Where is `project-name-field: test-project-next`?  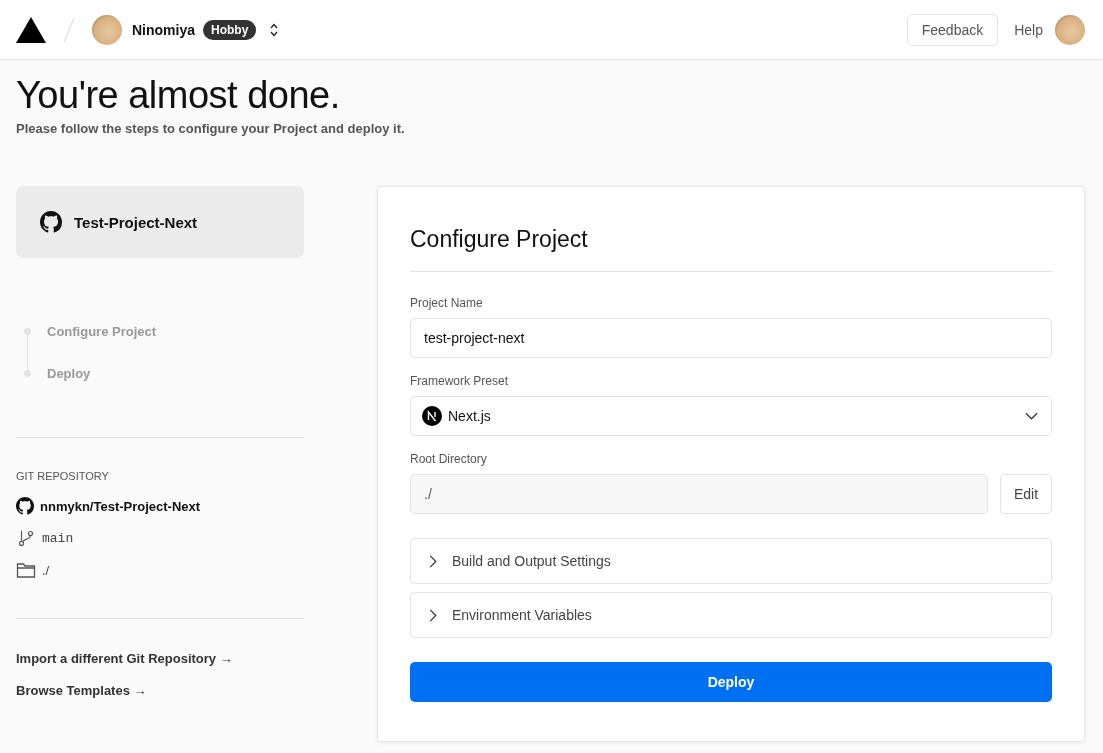 project-name-field: test-project-next is located at coordinates (731, 338).